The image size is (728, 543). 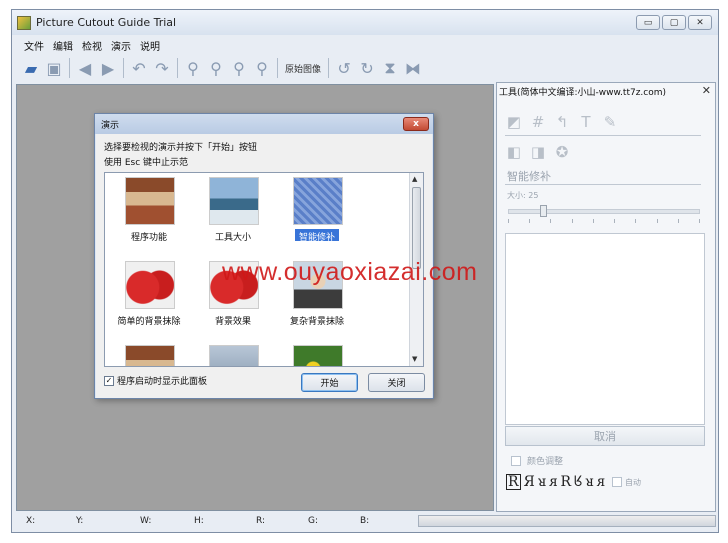 What do you see at coordinates (365, 45) in the screenshot?
I see `menu-bar: 文件 编辑 检视 演示 说明` at bounding box center [365, 45].